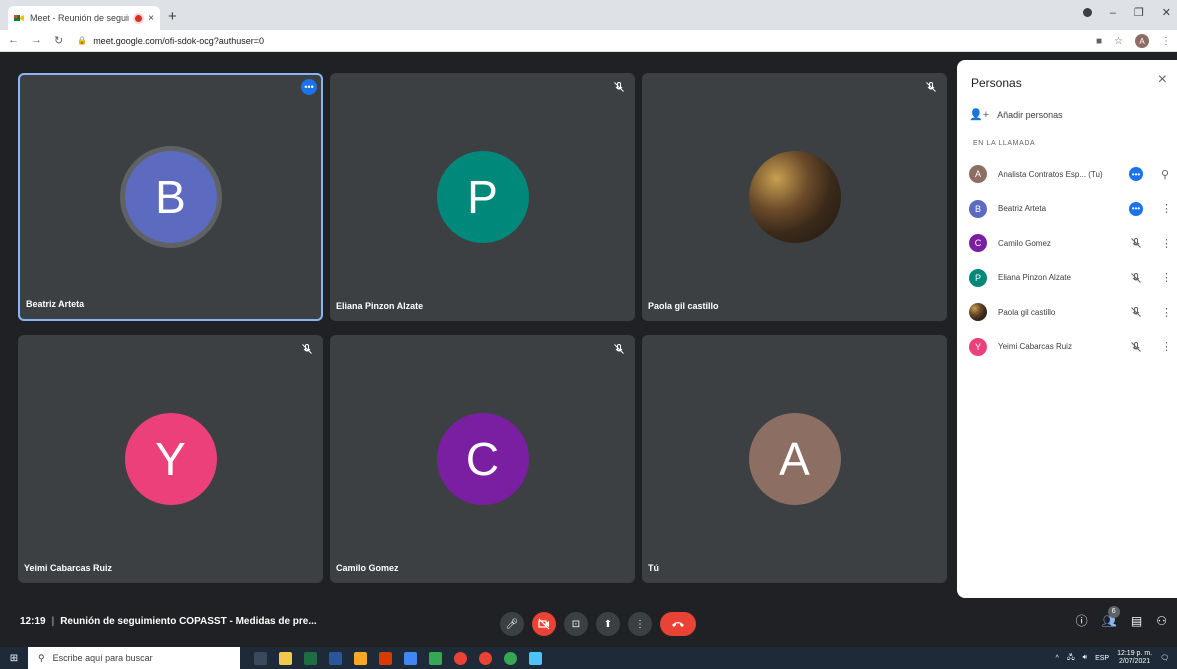  Describe the element at coordinates (14, 658) in the screenshot. I see `windows-start-icon: ⊞` at that location.